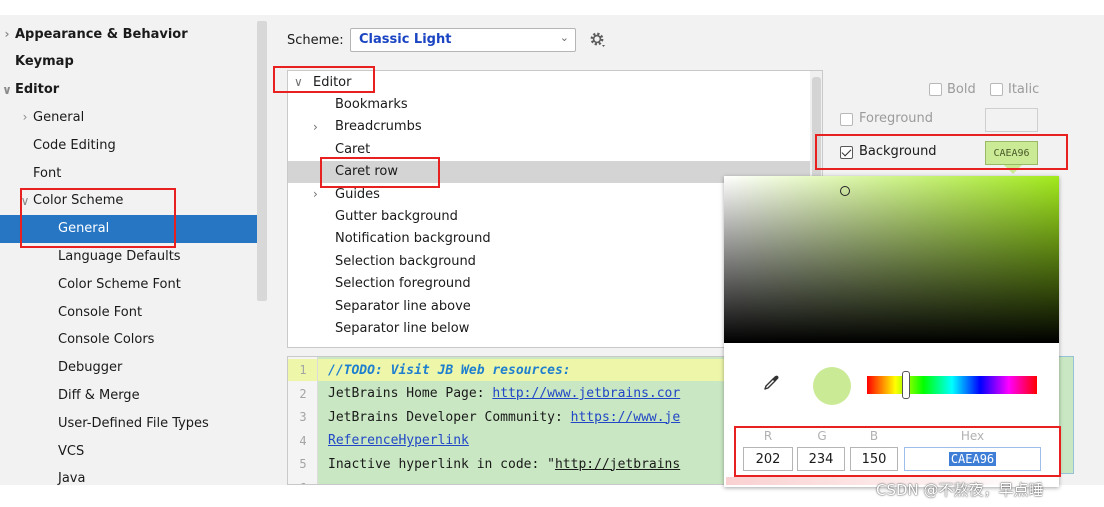 The image size is (1104, 507). Describe the element at coordinates (845, 191) in the screenshot. I see `saturation-handle` at that location.